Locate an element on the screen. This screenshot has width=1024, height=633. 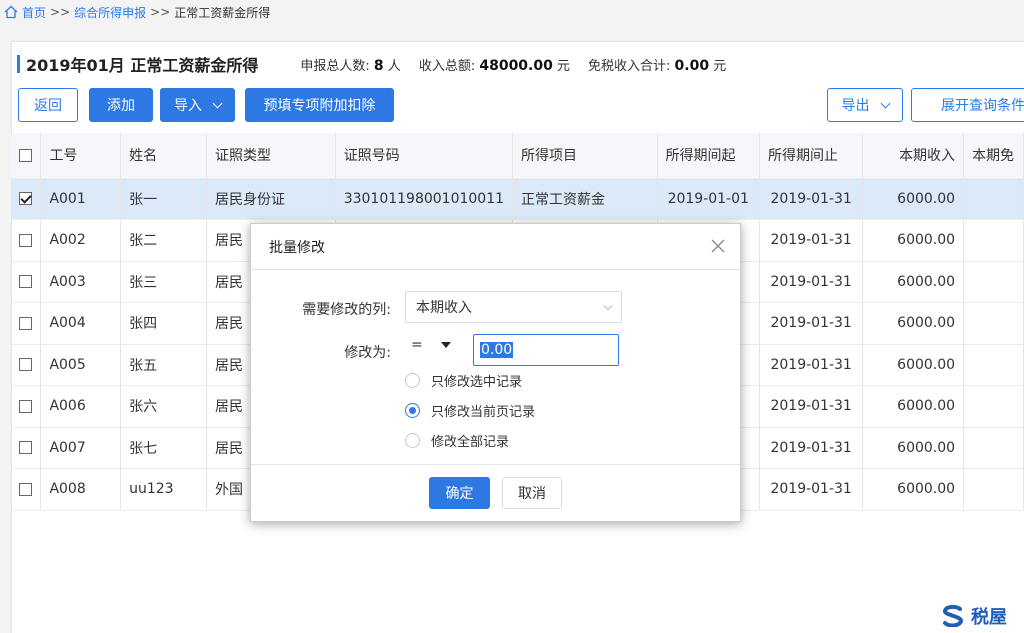
column-header: 本期免 is located at coordinates (993, 156).